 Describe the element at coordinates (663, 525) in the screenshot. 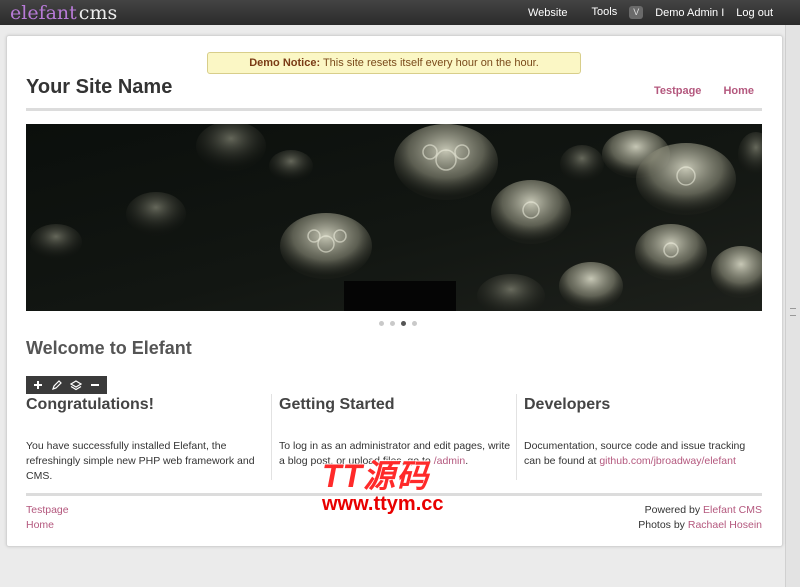

I see `photos-prefix: Photos by` at that location.